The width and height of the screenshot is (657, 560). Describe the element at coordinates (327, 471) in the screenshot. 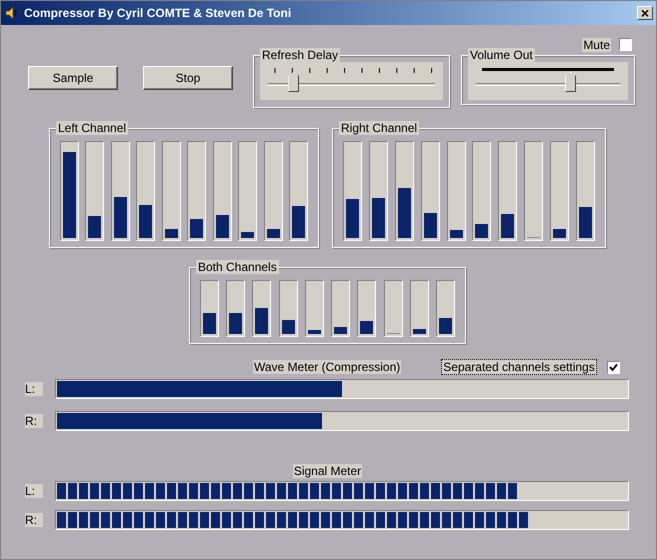

I see `meter-title: Signal Meter` at that location.